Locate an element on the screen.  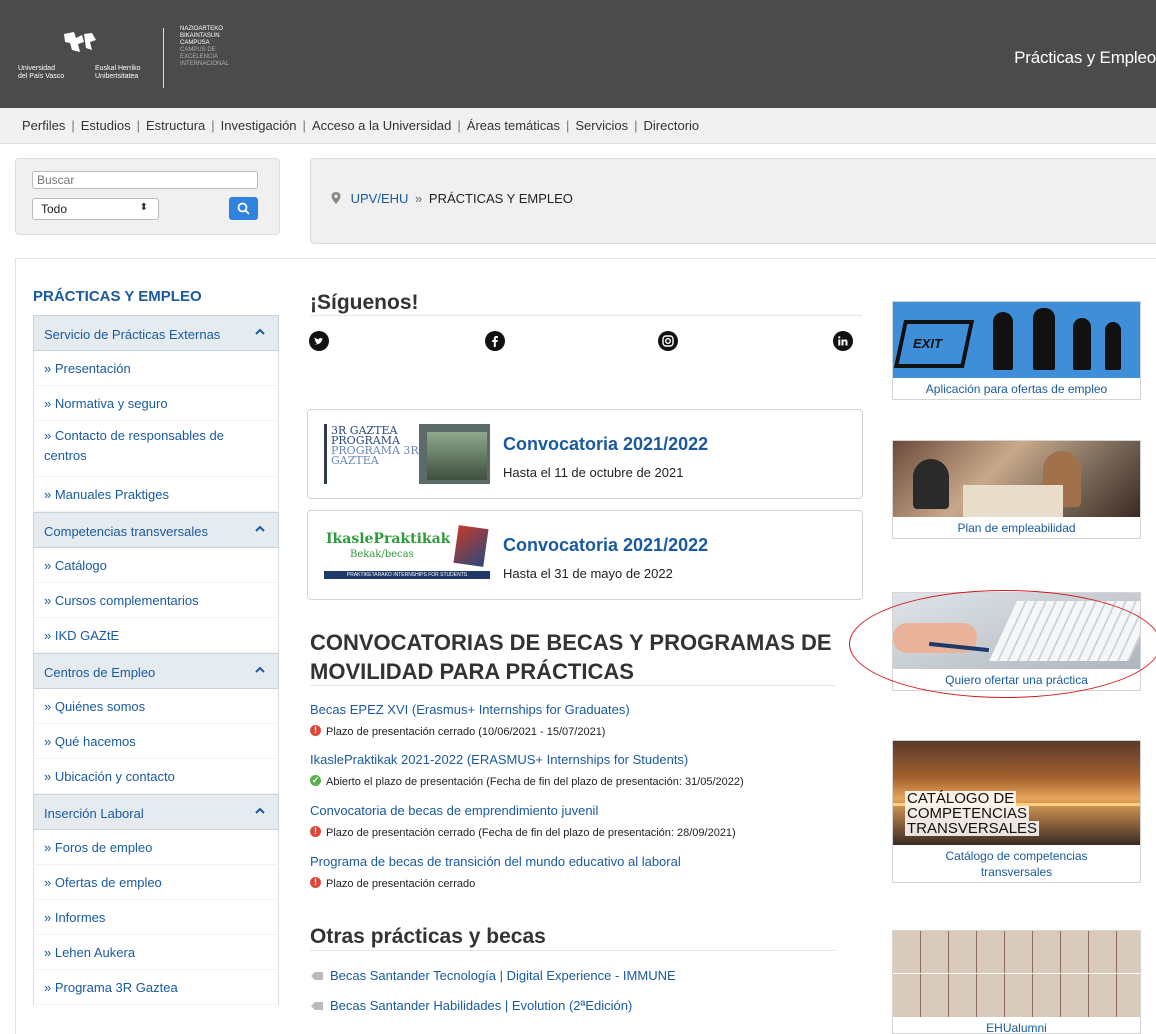
otras-practicas-title: Otras prácticas y becas is located at coordinates (428, 936).